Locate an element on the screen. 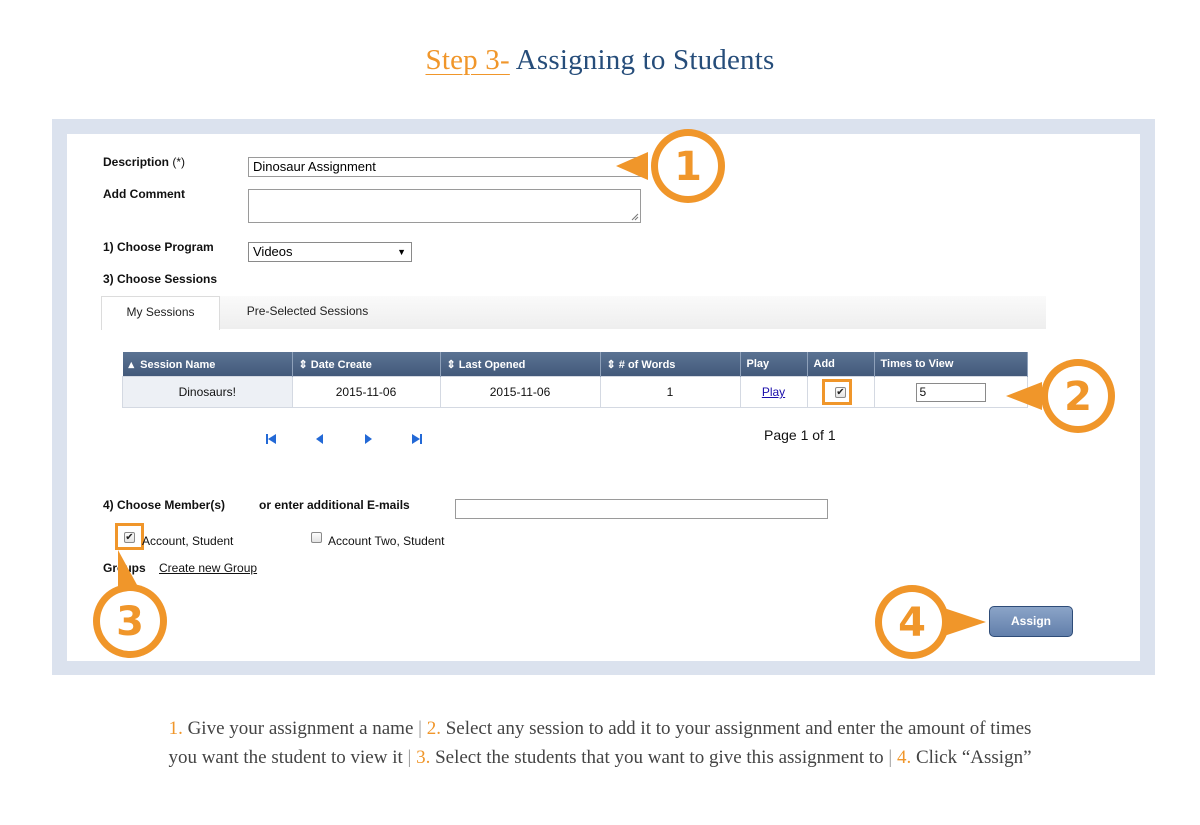 The width and height of the screenshot is (1200, 825). cell-session-name: Dinosaurs! is located at coordinates (207, 392).